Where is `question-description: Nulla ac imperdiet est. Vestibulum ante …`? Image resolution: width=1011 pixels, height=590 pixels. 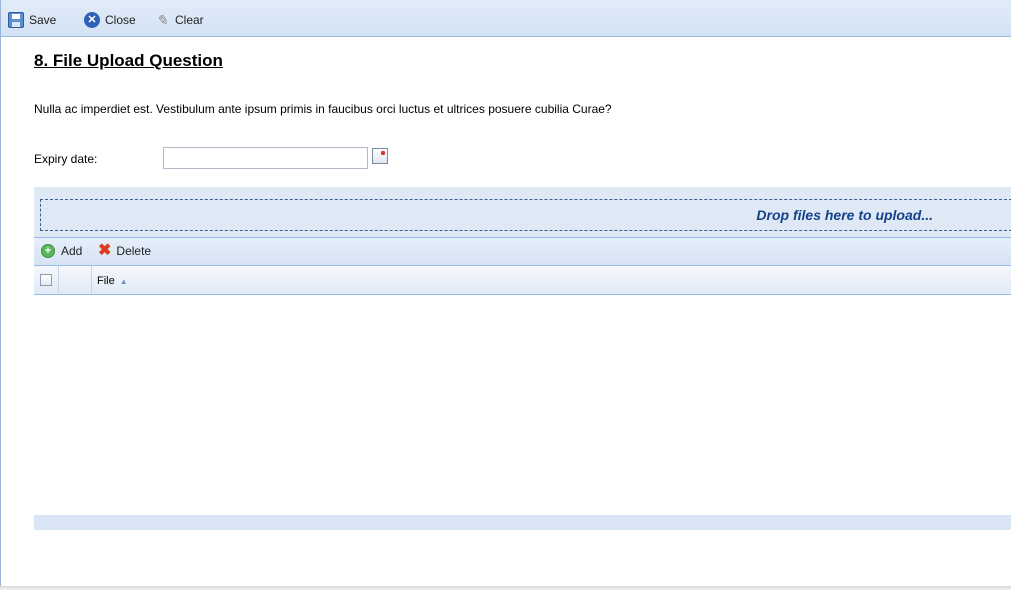
question-description: Nulla ac imperdiet est. Vestibulum ante … is located at coordinates (323, 109).